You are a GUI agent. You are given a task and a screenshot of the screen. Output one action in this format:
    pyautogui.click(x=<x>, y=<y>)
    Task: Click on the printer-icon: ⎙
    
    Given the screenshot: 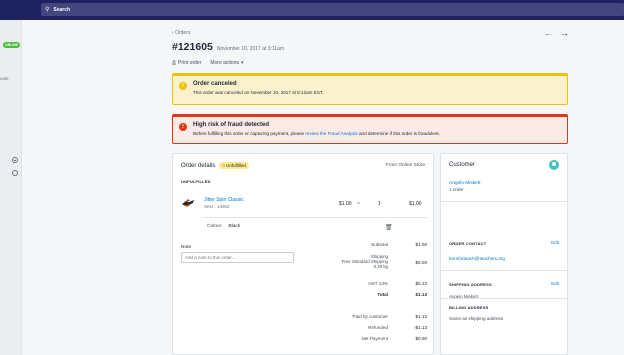 What is the action you would take?
    pyautogui.click(x=174, y=63)
    